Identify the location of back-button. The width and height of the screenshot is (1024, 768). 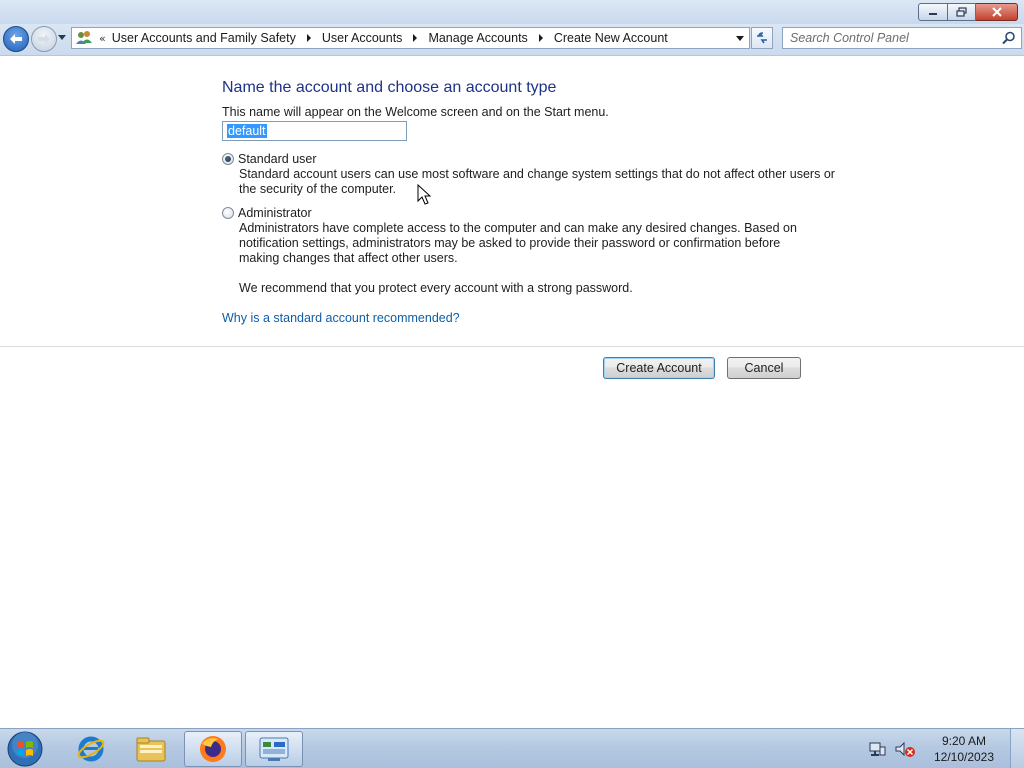
(16, 39).